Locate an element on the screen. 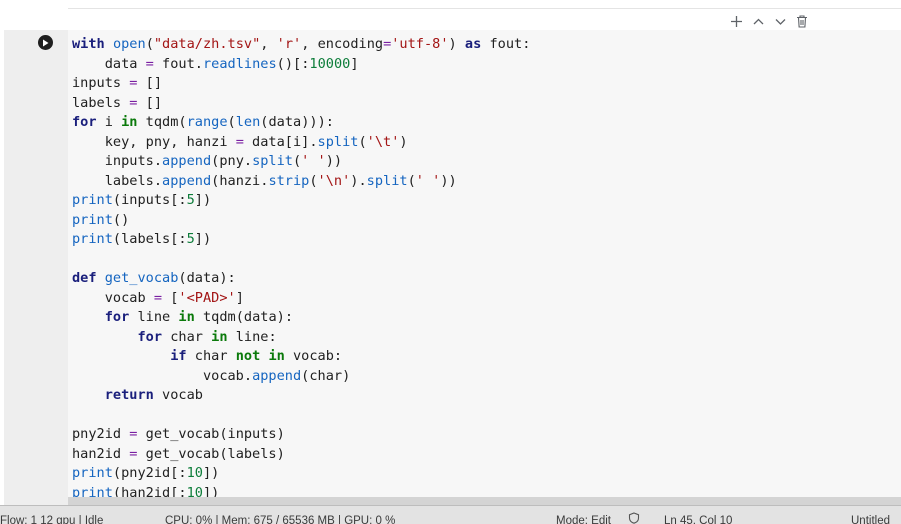 This screenshot has width=901, height=524. code-token: (pny. is located at coordinates (232, 161).